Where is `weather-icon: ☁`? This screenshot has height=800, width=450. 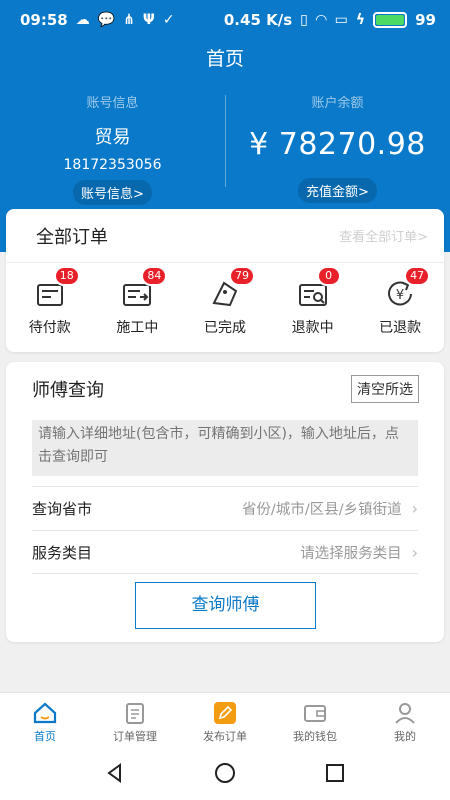 weather-icon: ☁ is located at coordinates (82, 20).